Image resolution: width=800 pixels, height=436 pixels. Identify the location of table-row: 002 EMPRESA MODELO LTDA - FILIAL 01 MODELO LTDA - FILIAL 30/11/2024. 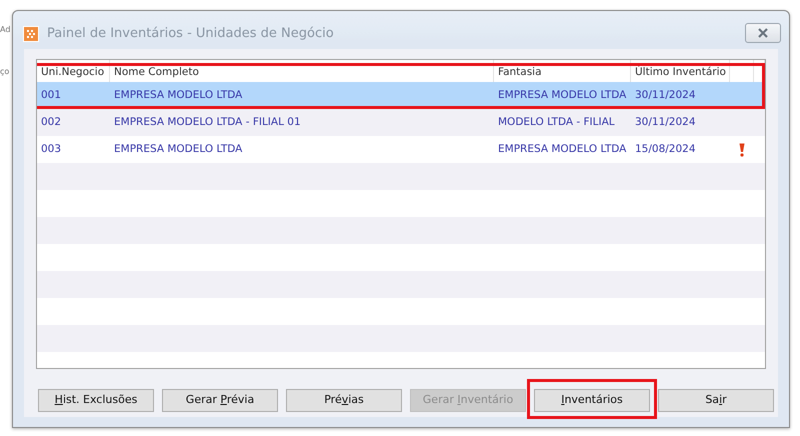
(401, 122).